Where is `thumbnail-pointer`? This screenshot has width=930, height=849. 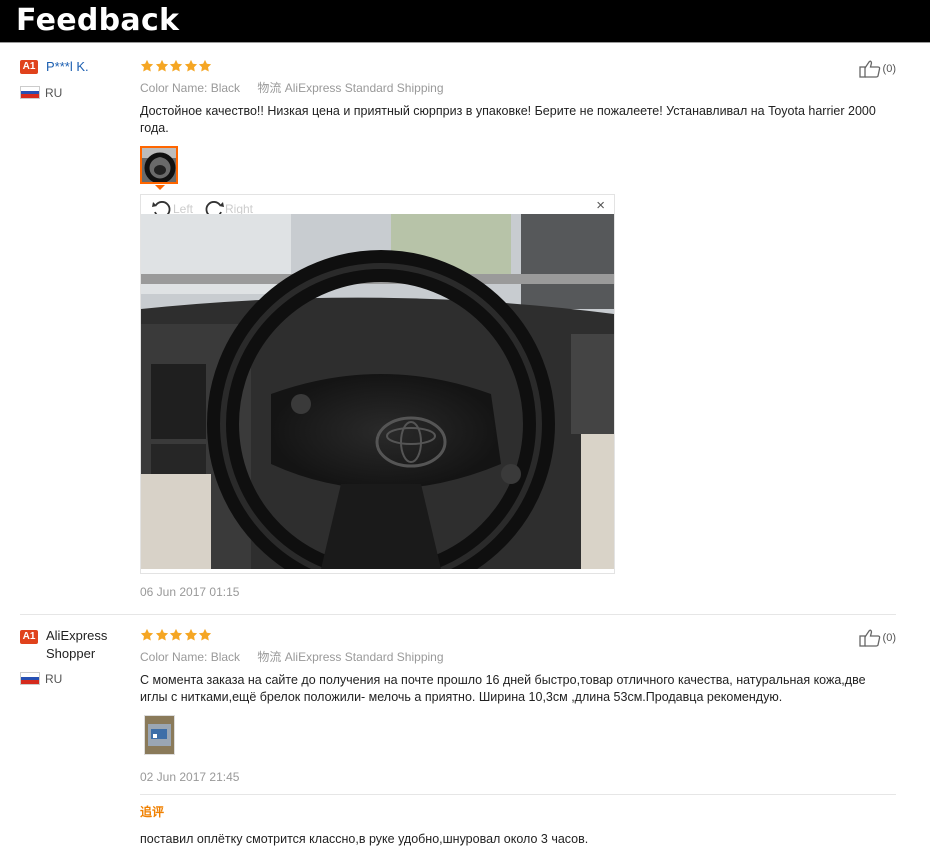 thumbnail-pointer is located at coordinates (160, 187).